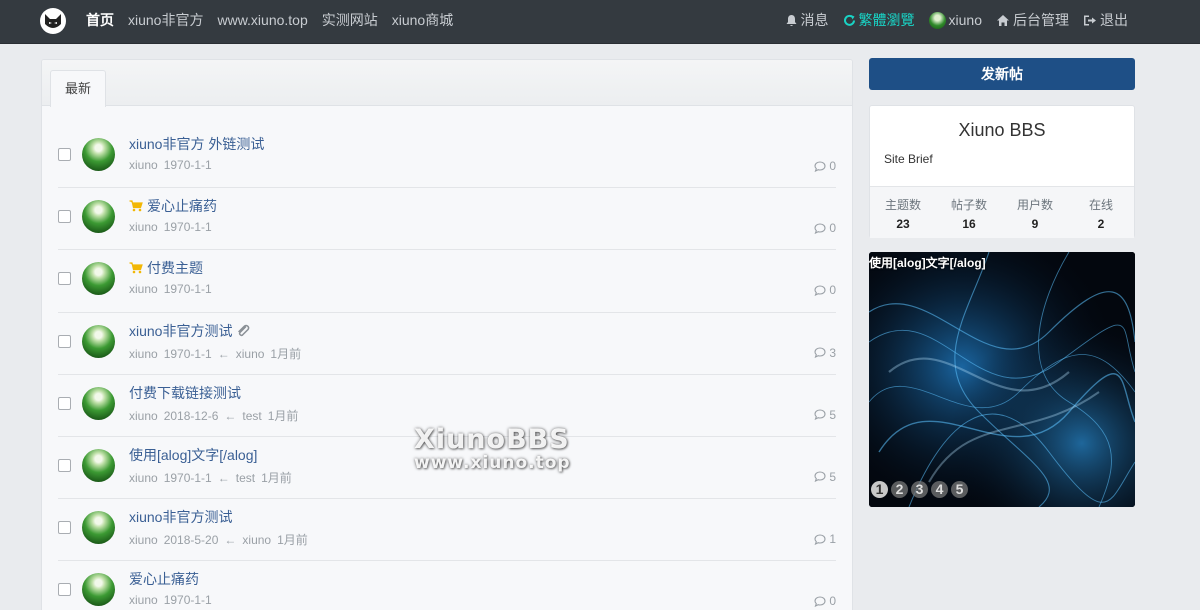  Describe the element at coordinates (193, 455) in the screenshot. I see `thread-title: 使用[alog]文字[/alog]` at that location.